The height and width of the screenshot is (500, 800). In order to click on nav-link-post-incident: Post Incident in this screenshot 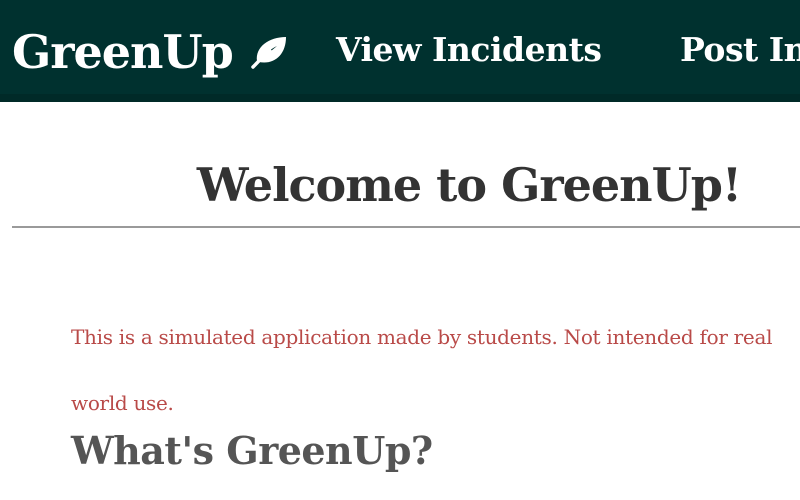, I will do `click(740, 49)`.